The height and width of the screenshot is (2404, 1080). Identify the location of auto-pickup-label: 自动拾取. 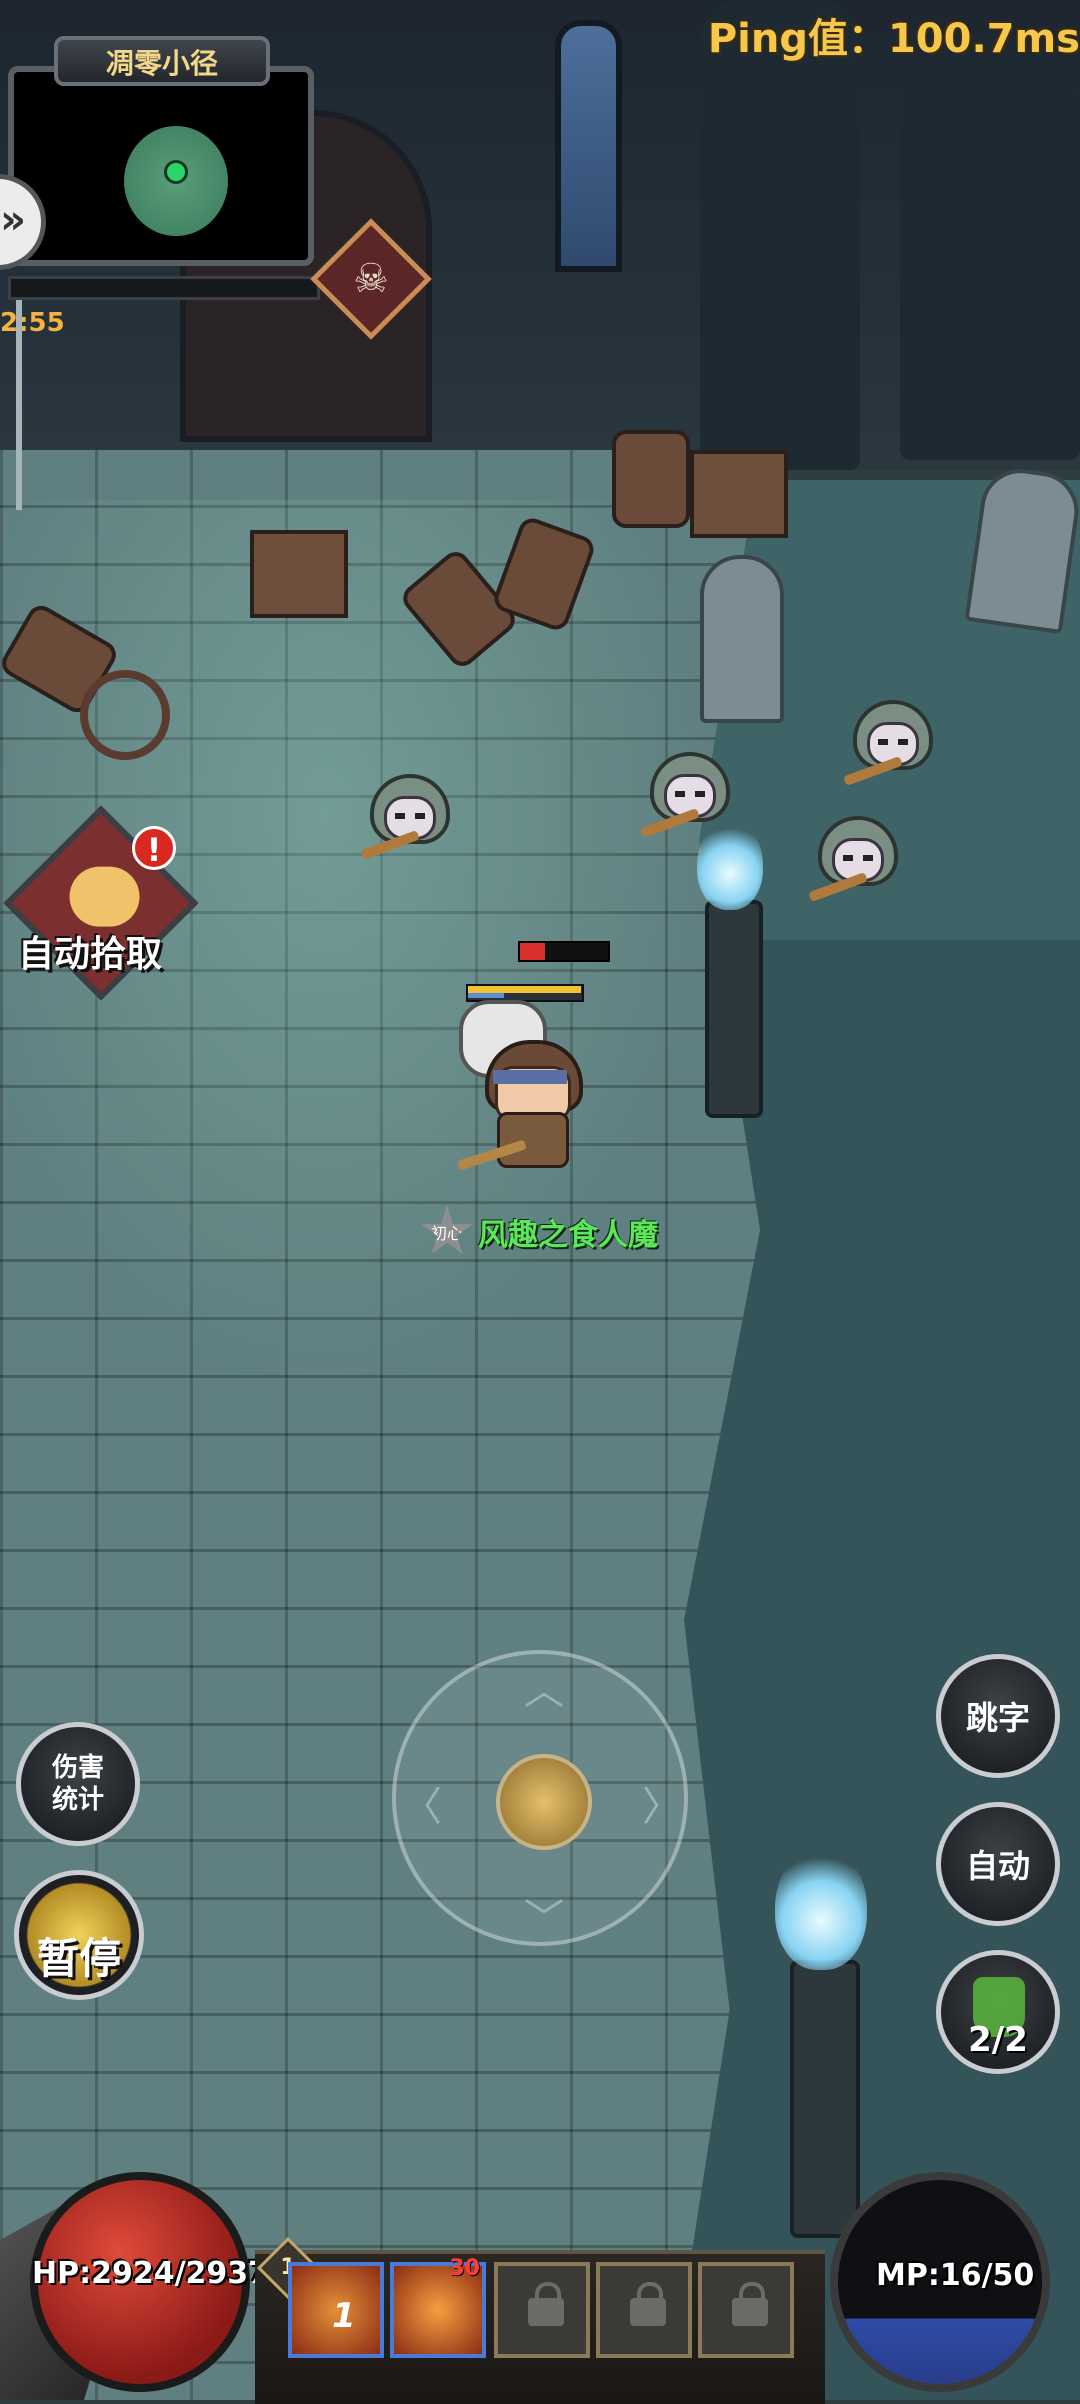
(90, 954).